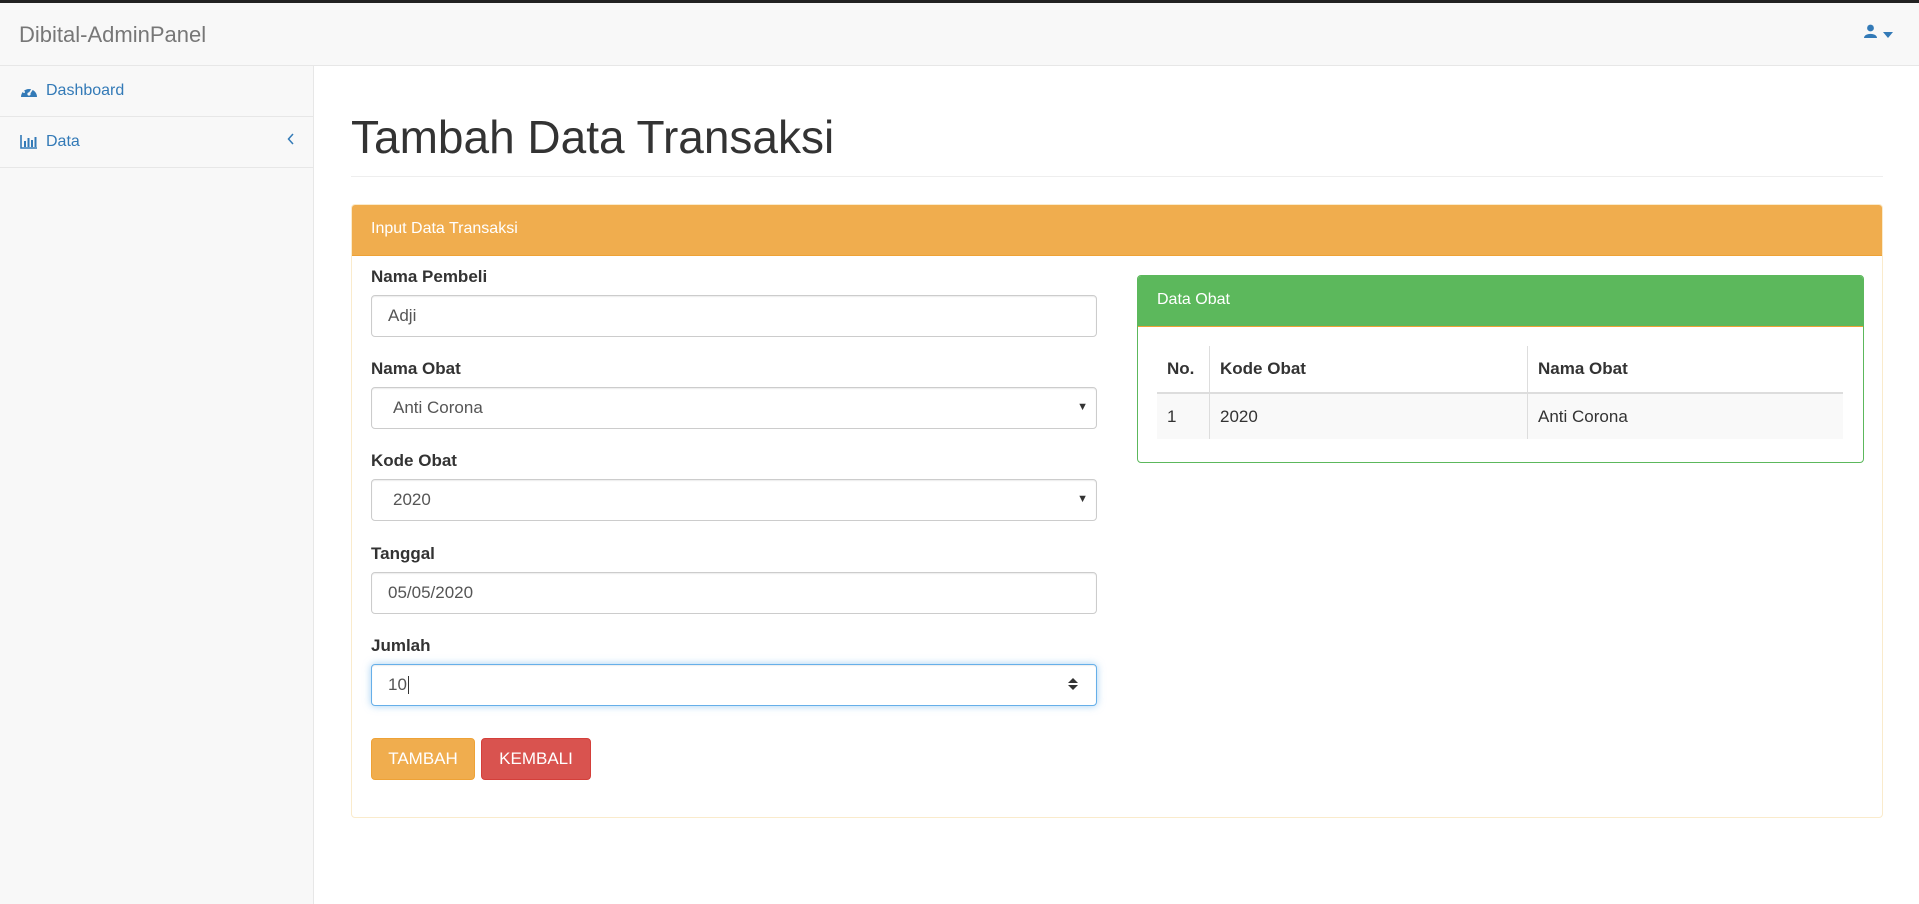 This screenshot has height=904, width=1919. Describe the element at coordinates (1117, 230) in the screenshot. I see `panel-heading: Input Data Transaksi` at that location.